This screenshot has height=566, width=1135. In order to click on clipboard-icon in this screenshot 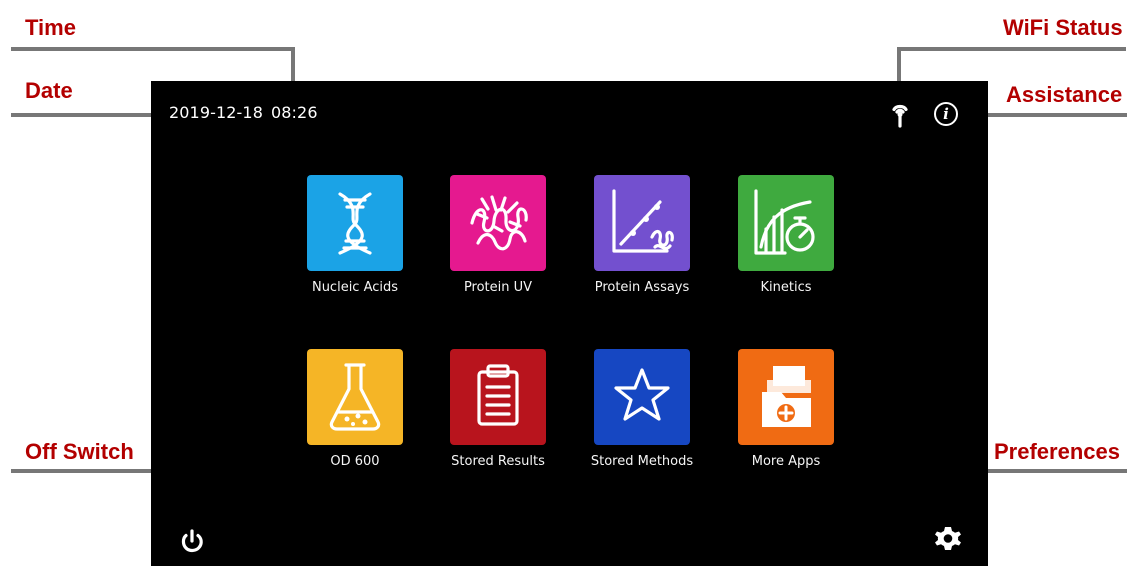, I will do `click(498, 395)`.